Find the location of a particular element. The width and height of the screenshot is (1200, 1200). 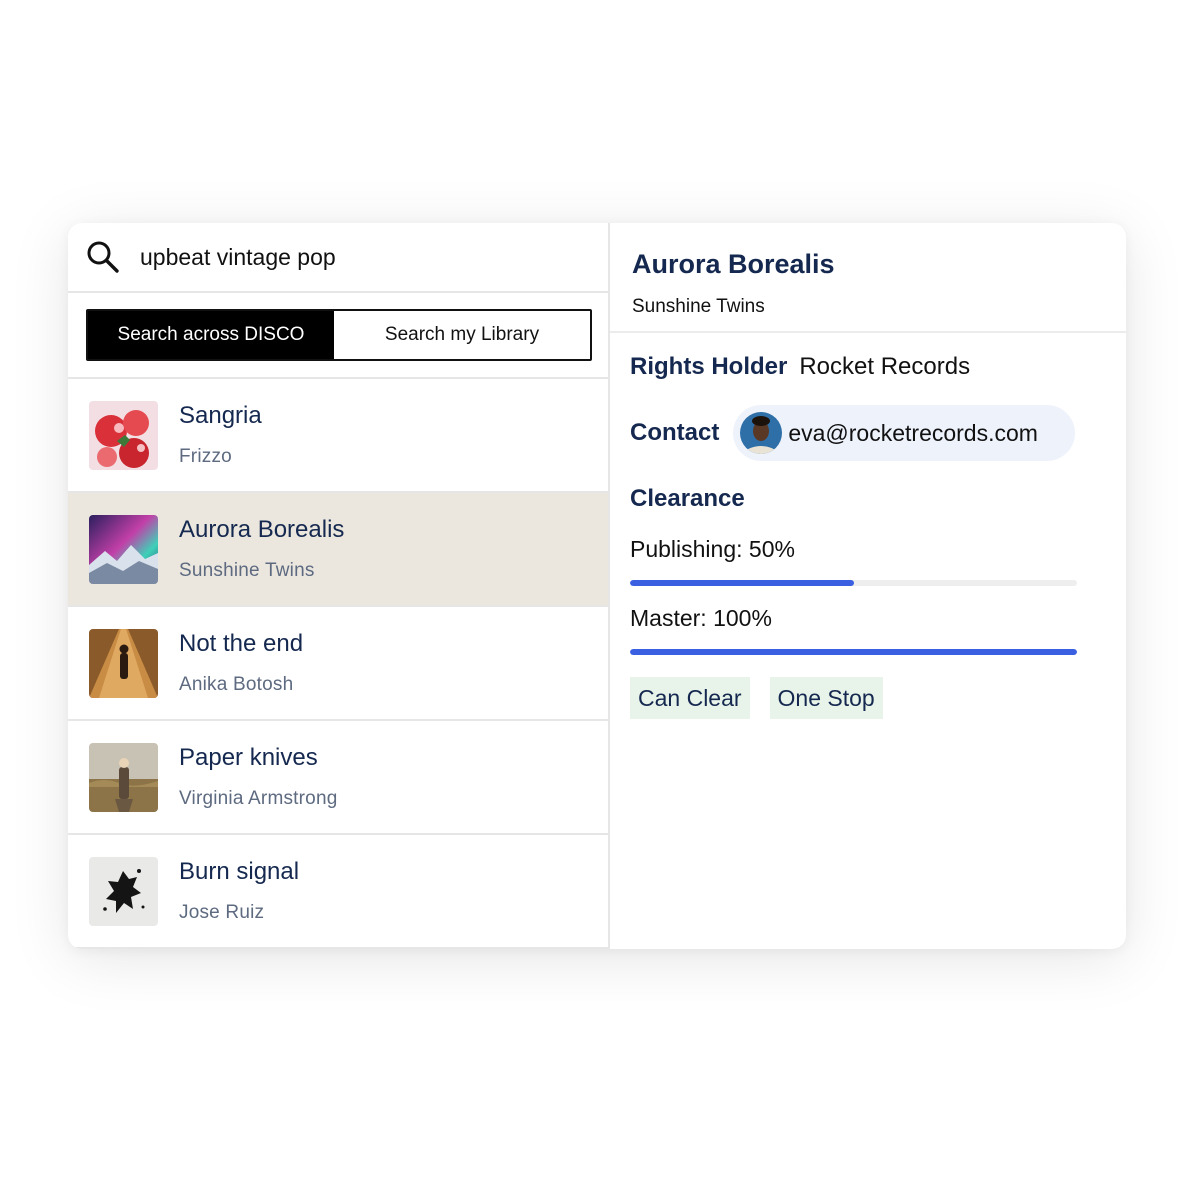

track-row: Sangria Frizzo is located at coordinates (338, 436).